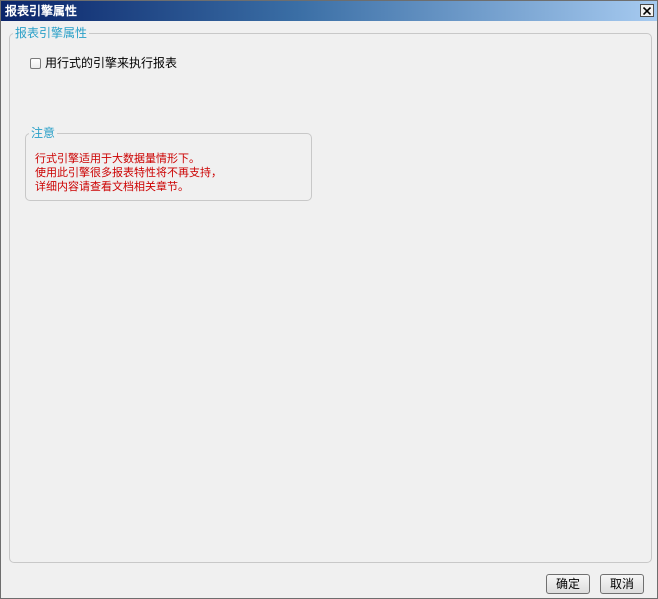  I want to click on title-bar: 报表引擎属性, so click(329, 11).